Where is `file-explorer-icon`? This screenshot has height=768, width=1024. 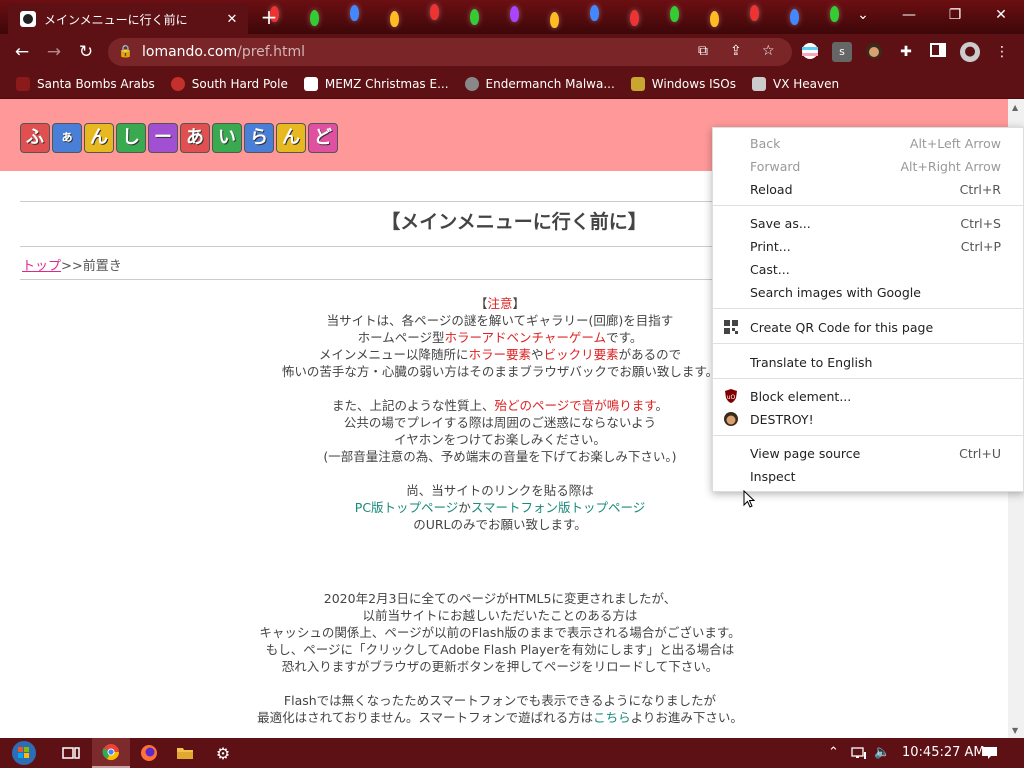 file-explorer-icon is located at coordinates (185, 753).